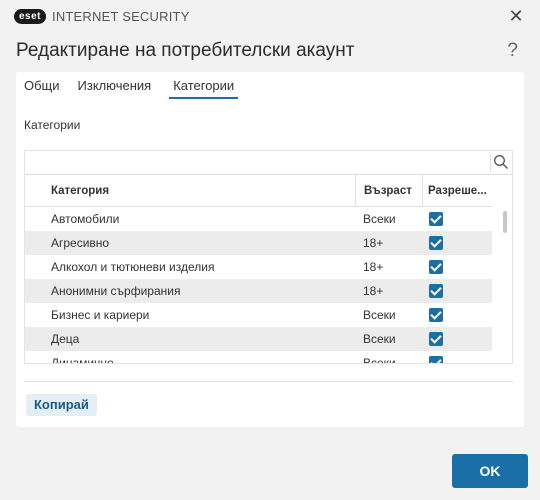 This screenshot has width=540, height=500. Describe the element at coordinates (388, 190) in the screenshot. I see `header-age: Възраст` at that location.